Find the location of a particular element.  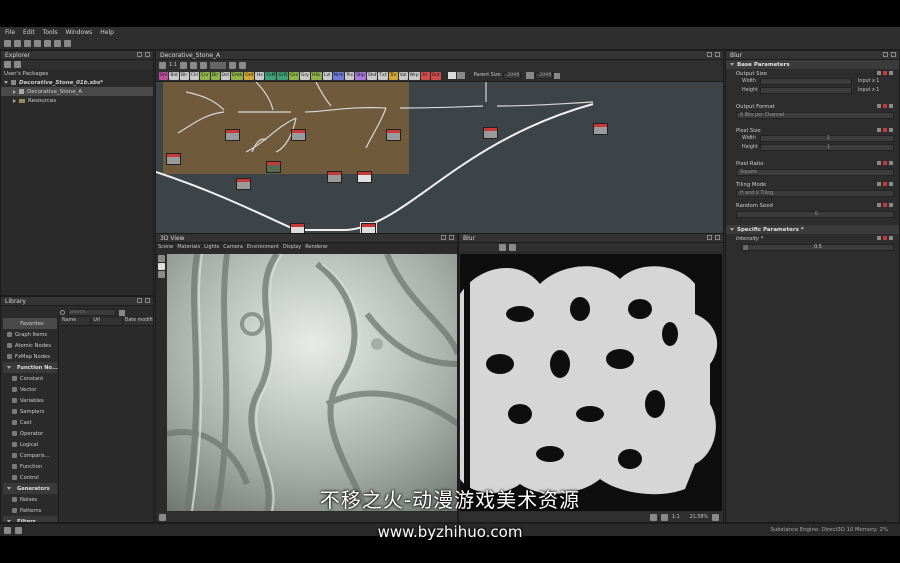

channel-icon is located at coordinates (653, 517).